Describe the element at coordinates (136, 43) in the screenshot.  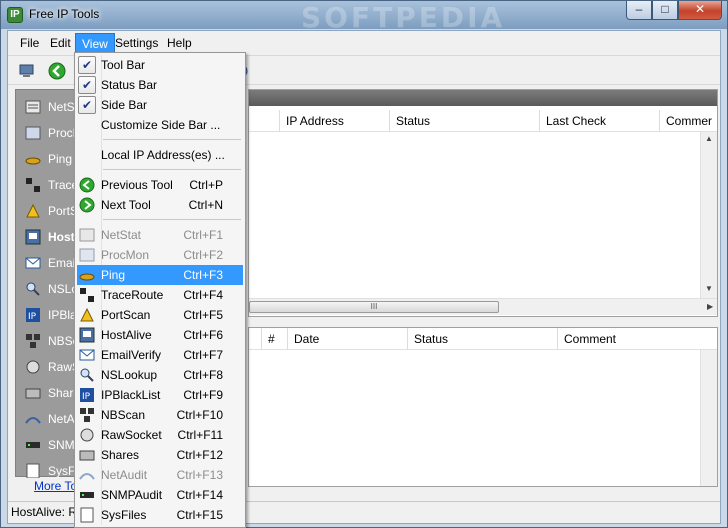
I see `menu-settings: Settings` at that location.